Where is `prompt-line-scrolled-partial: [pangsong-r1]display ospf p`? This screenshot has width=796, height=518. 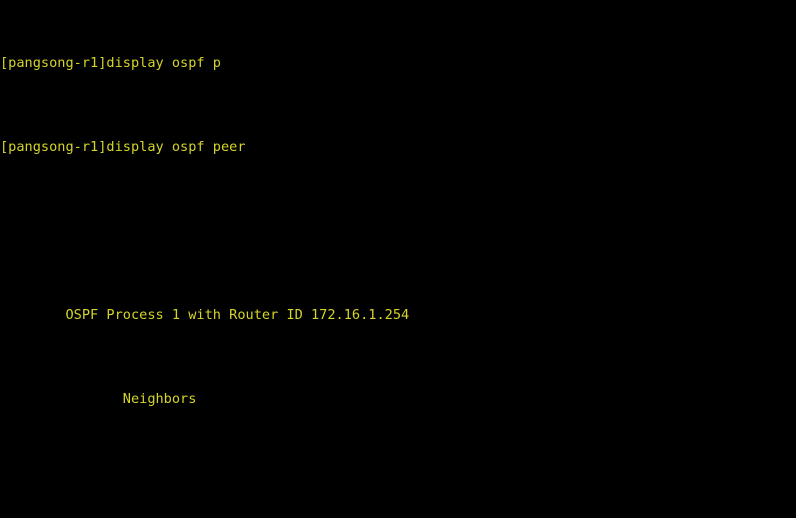 prompt-line-scrolled-partial: [pangsong-r1]display ospf p is located at coordinates (110, 63).